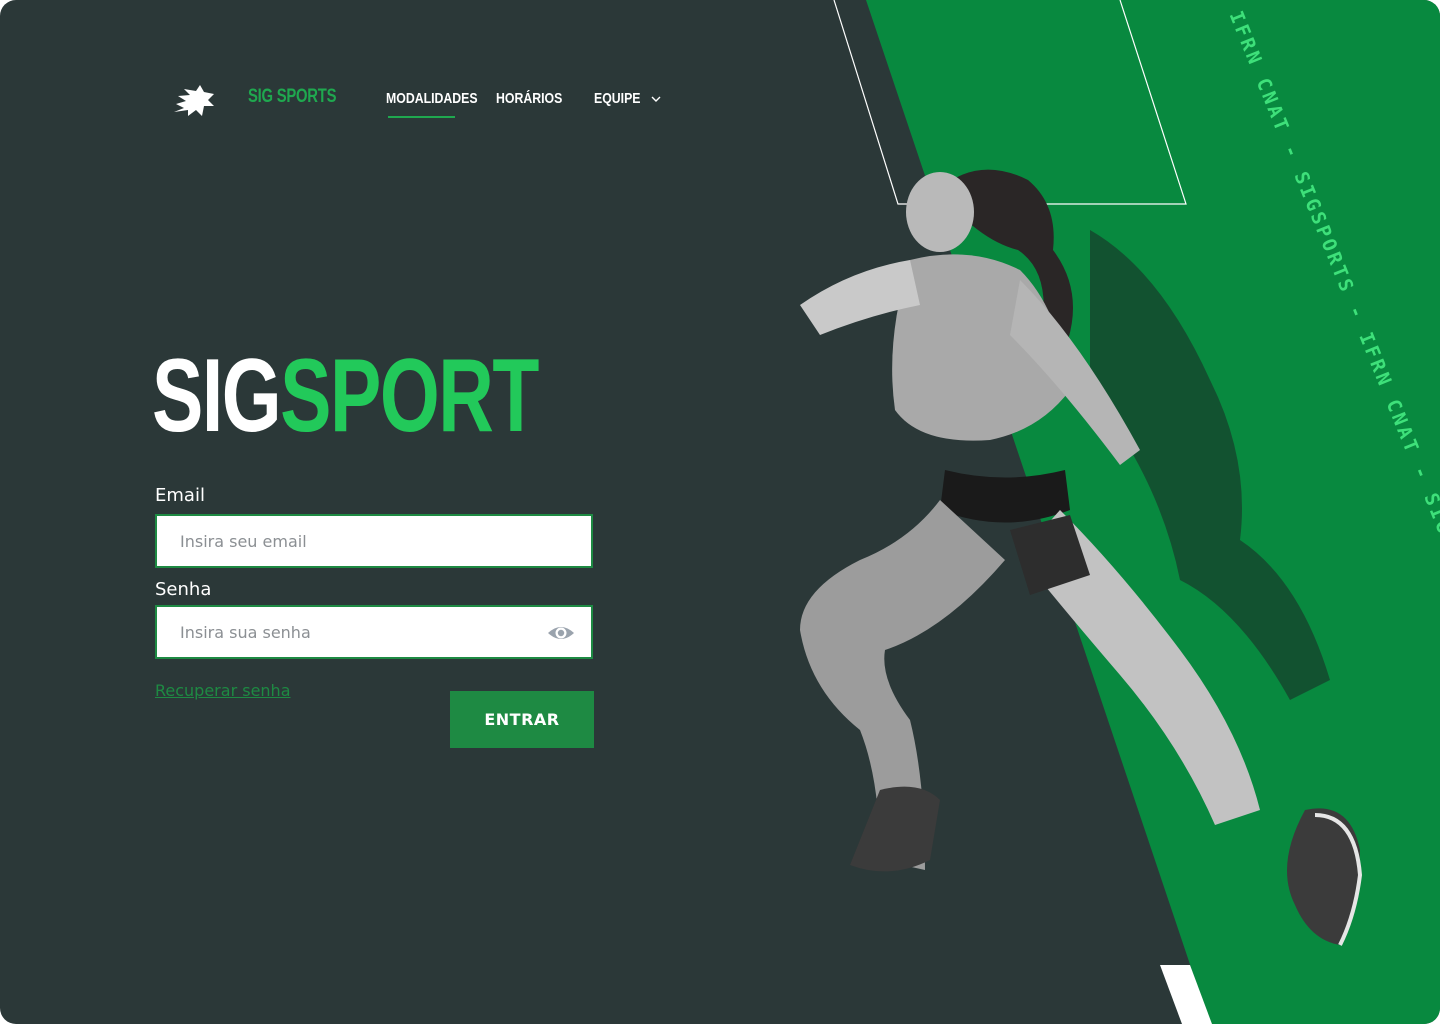 The width and height of the screenshot is (1440, 1024). Describe the element at coordinates (432, 98) in the screenshot. I see `nav-modalidades: MODALIDADES` at that location.